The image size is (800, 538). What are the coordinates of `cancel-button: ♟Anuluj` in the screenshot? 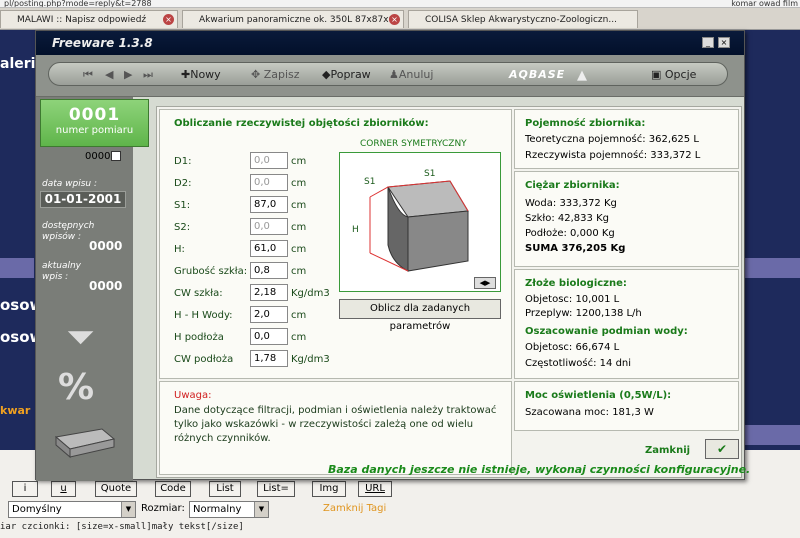 It's located at (411, 74).